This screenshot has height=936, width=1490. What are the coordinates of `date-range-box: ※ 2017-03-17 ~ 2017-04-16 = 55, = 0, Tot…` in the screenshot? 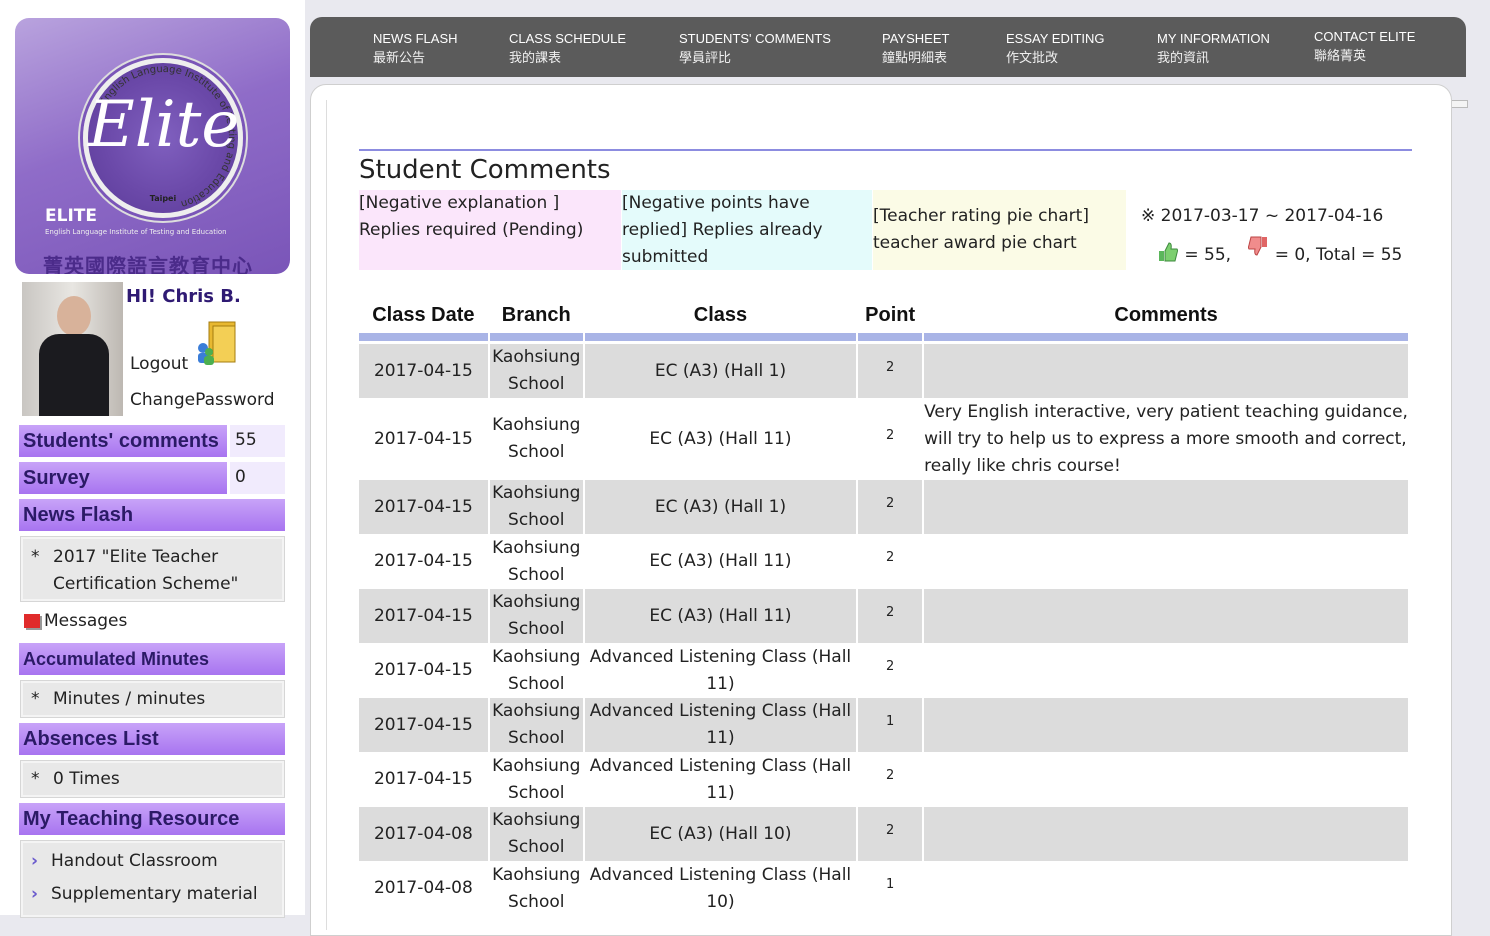 It's located at (1271, 236).